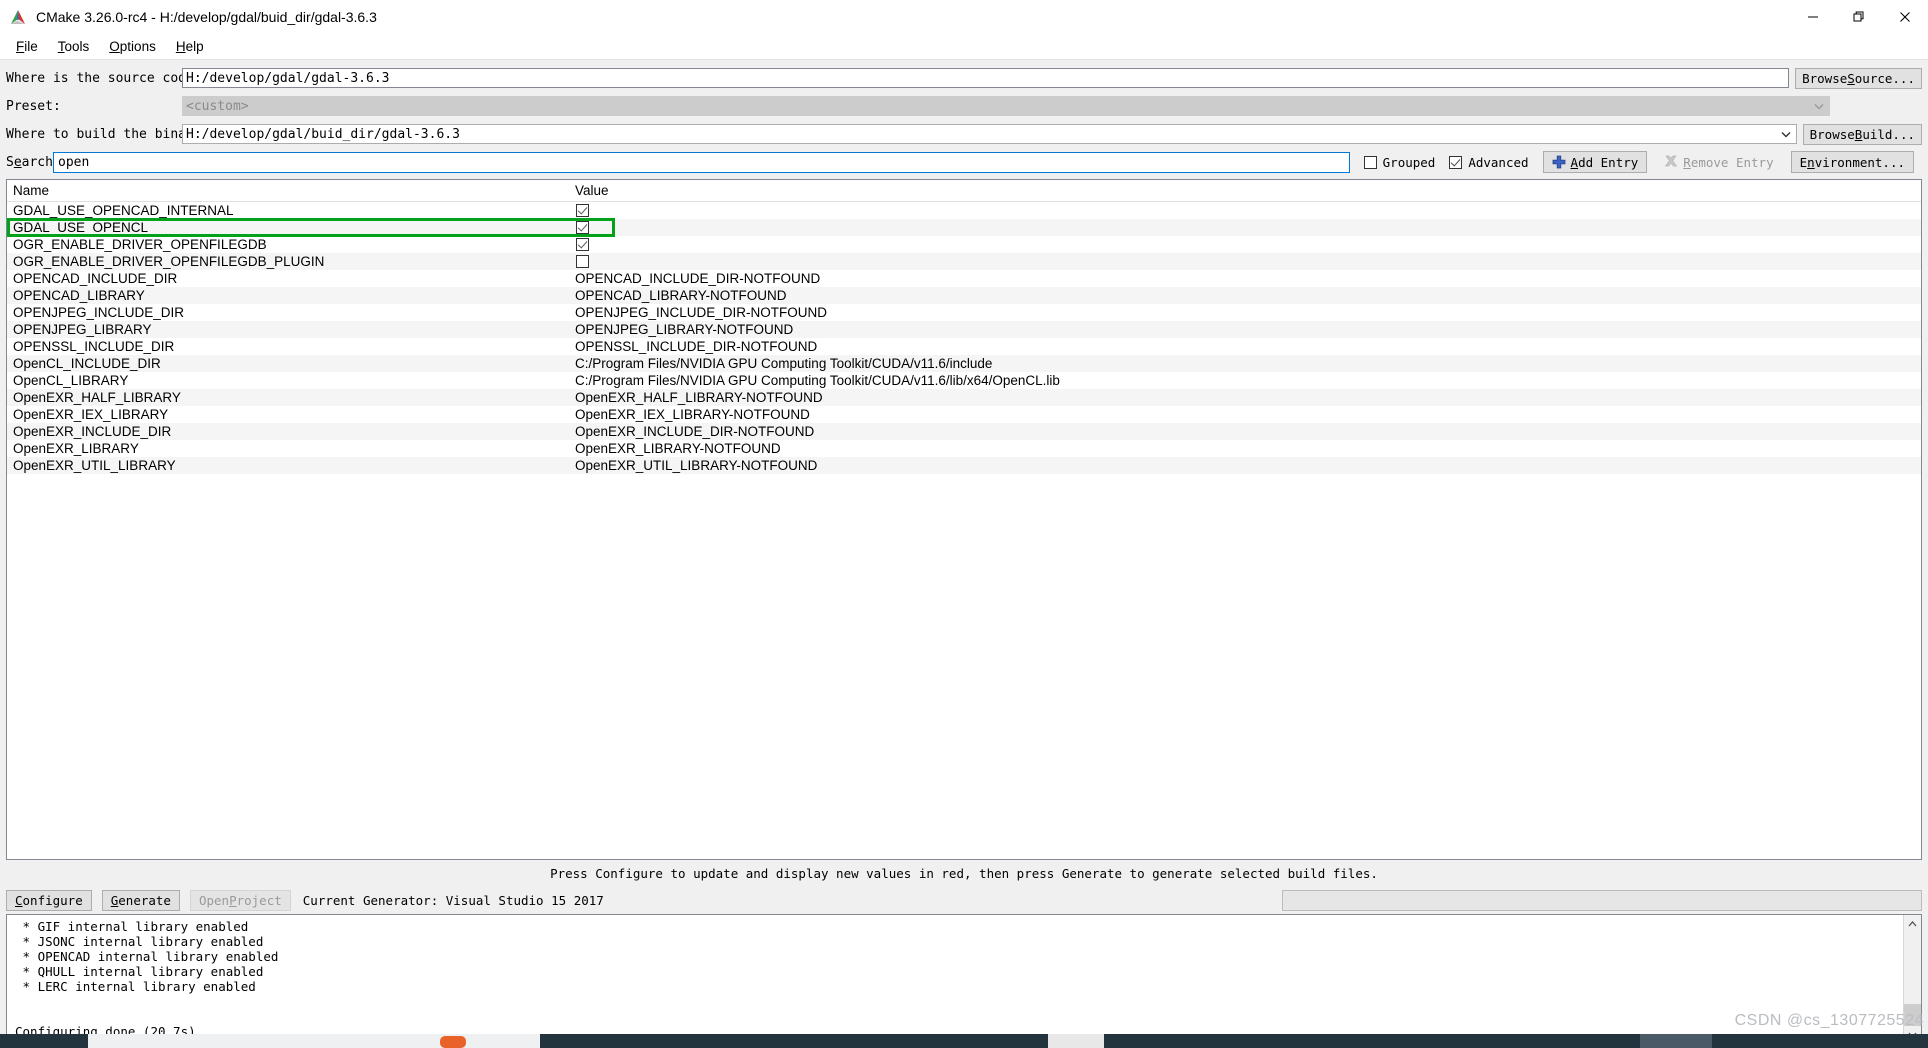 The width and height of the screenshot is (1928, 1048). I want to click on browse-build-pre: Browse, so click(1832, 134).